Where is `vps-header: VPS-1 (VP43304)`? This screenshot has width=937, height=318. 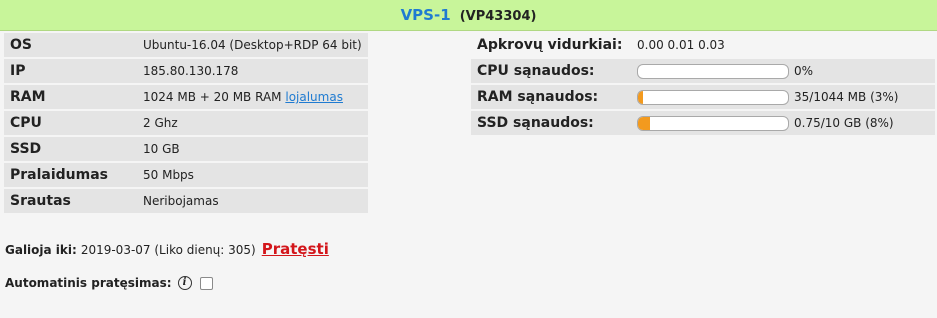 vps-header: VPS-1 (VP43304) is located at coordinates (468, 15).